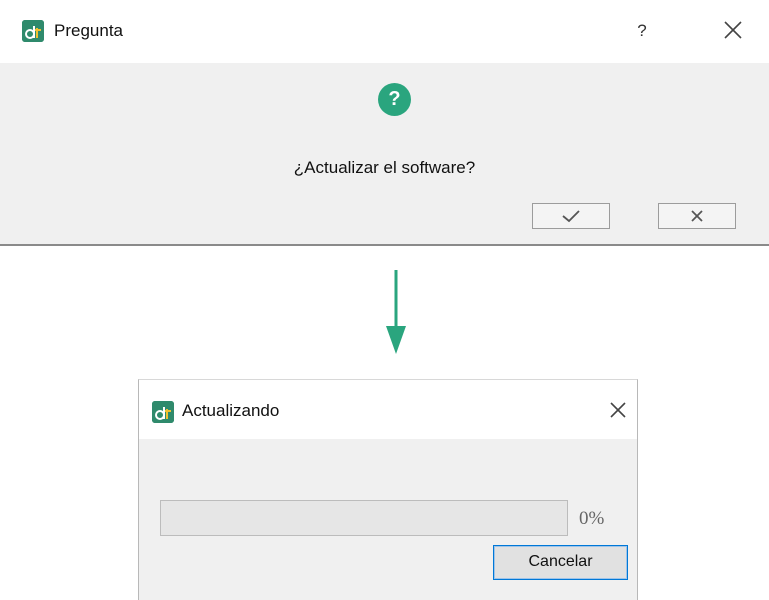  What do you see at coordinates (384, 167) in the screenshot?
I see `question-message: ¿Actualizar el software?` at bounding box center [384, 167].